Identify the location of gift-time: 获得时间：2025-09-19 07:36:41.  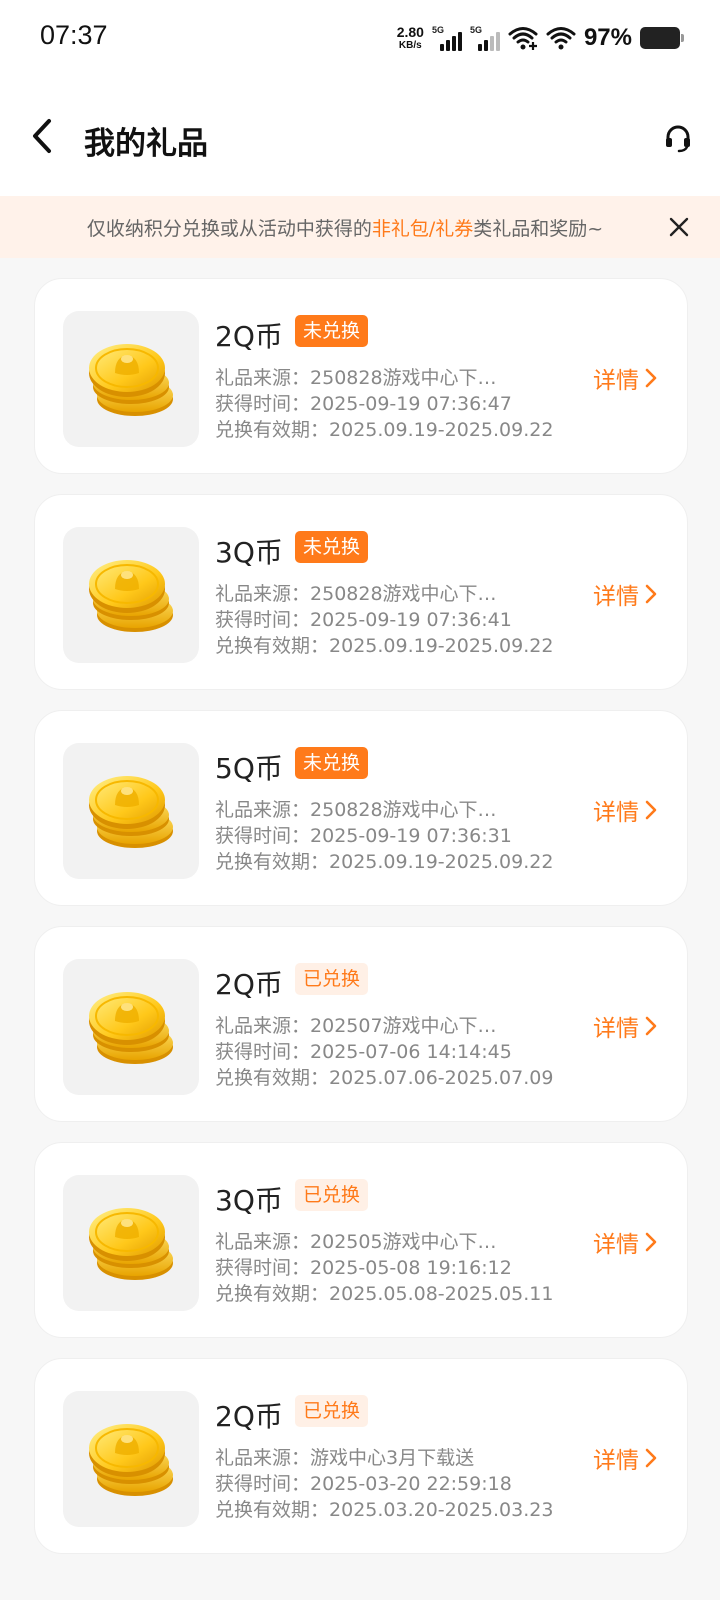
(363, 618).